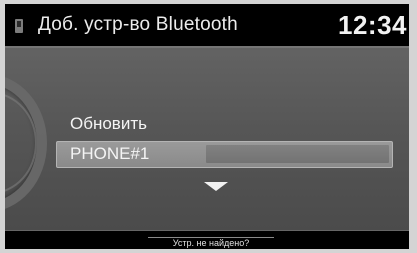 The image size is (417, 253). What do you see at coordinates (138, 24) in the screenshot?
I see `page-title: Доб. устр-во Bluetooth` at bounding box center [138, 24].